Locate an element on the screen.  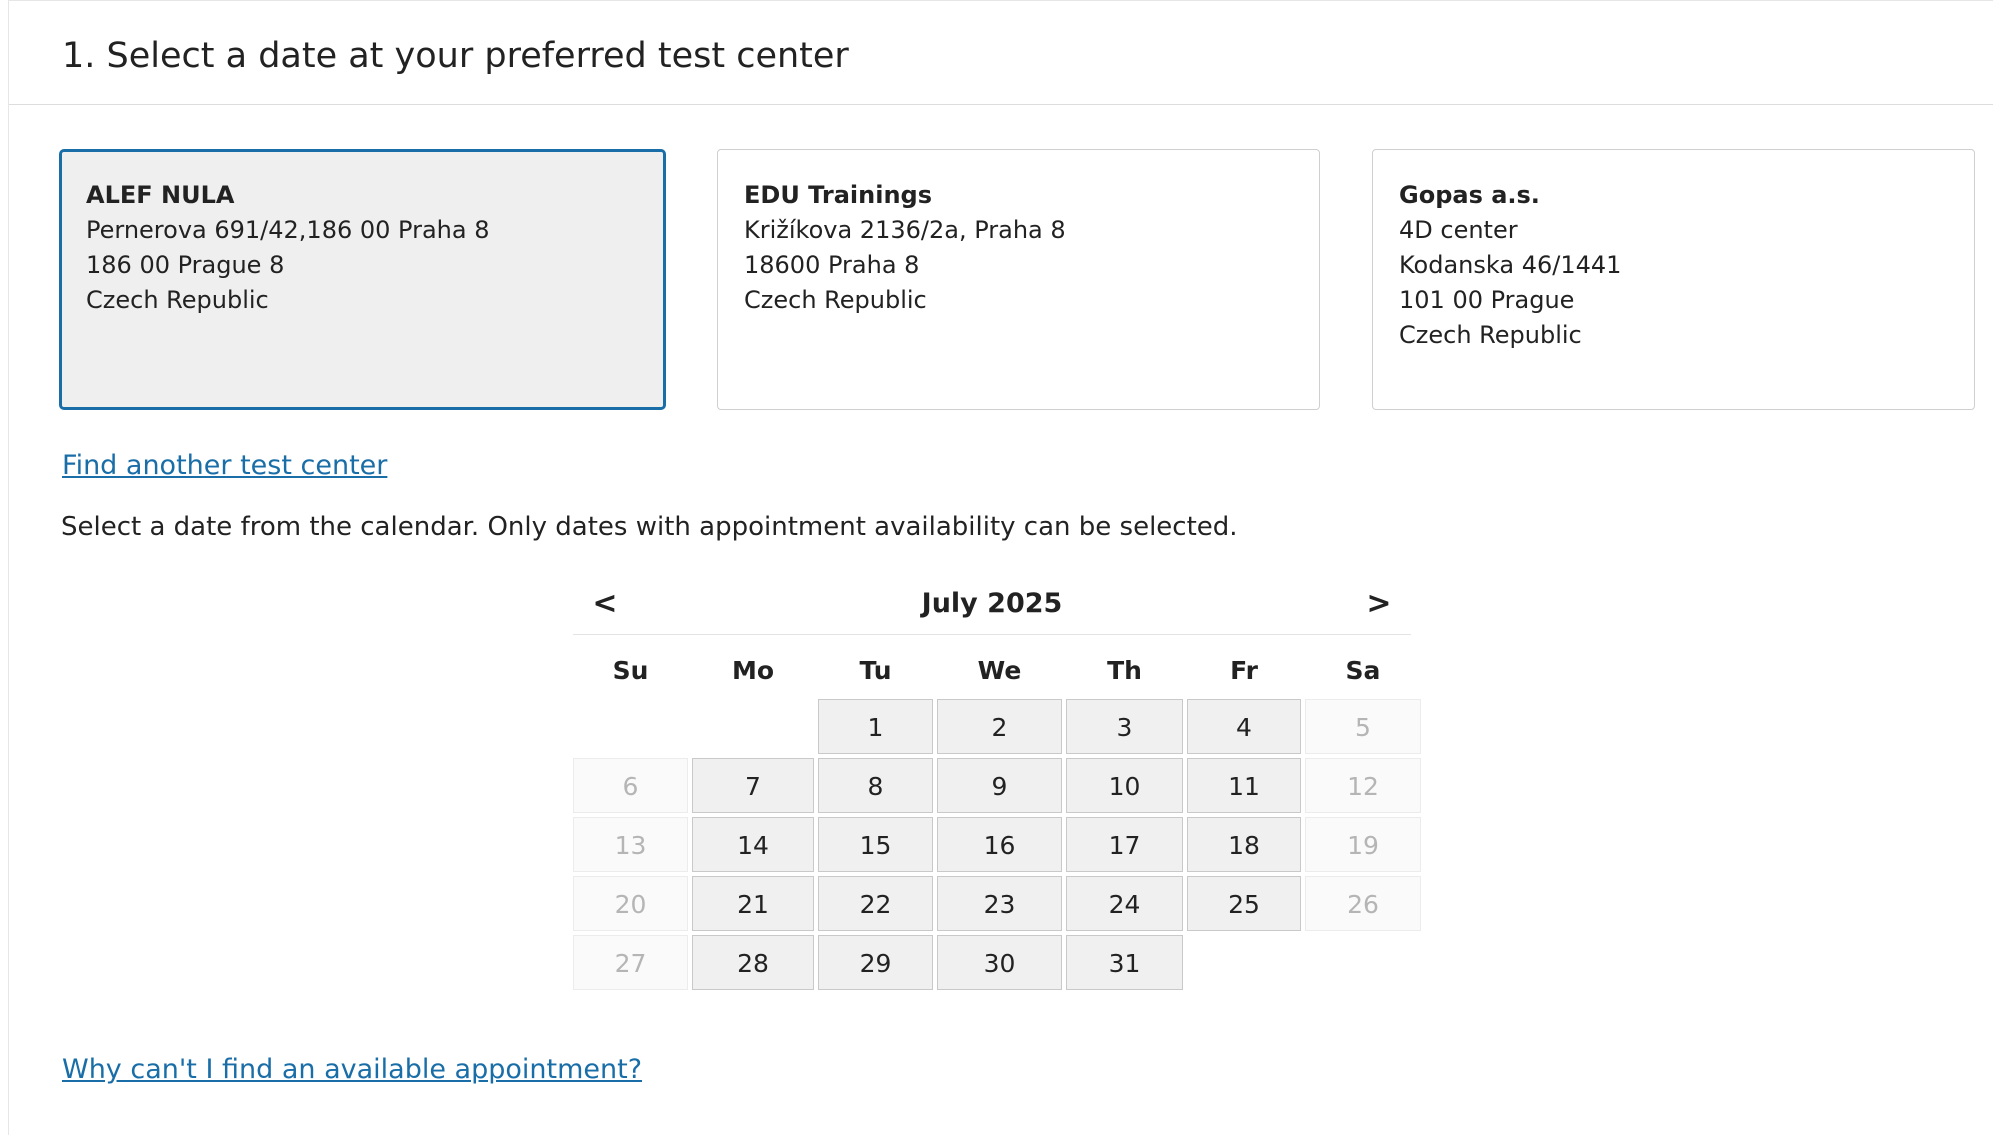
weekday-header: Su is located at coordinates (630, 670).